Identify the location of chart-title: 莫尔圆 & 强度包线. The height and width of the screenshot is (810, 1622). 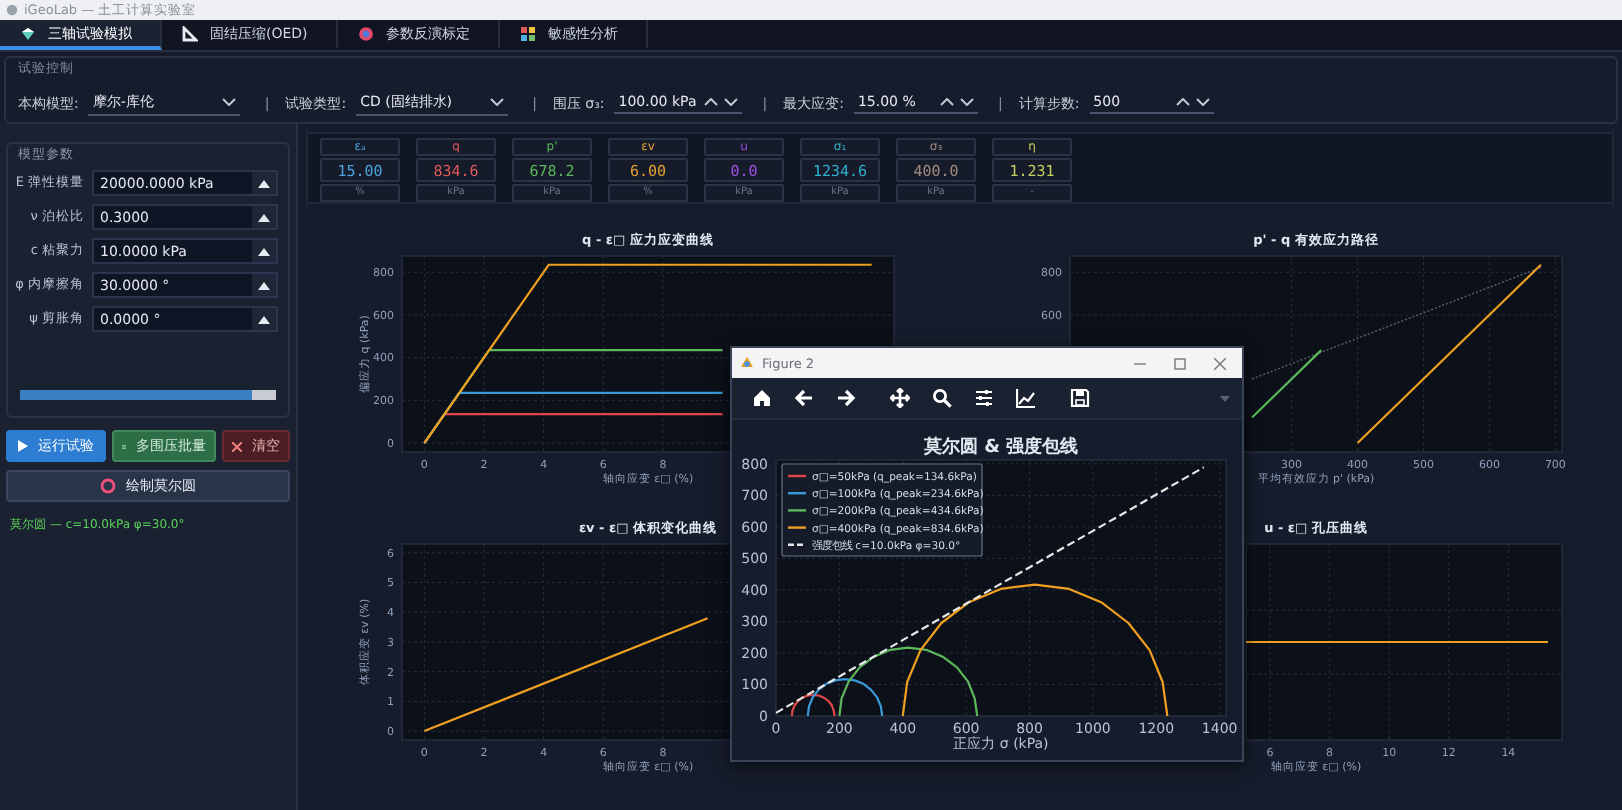
(1001, 448).